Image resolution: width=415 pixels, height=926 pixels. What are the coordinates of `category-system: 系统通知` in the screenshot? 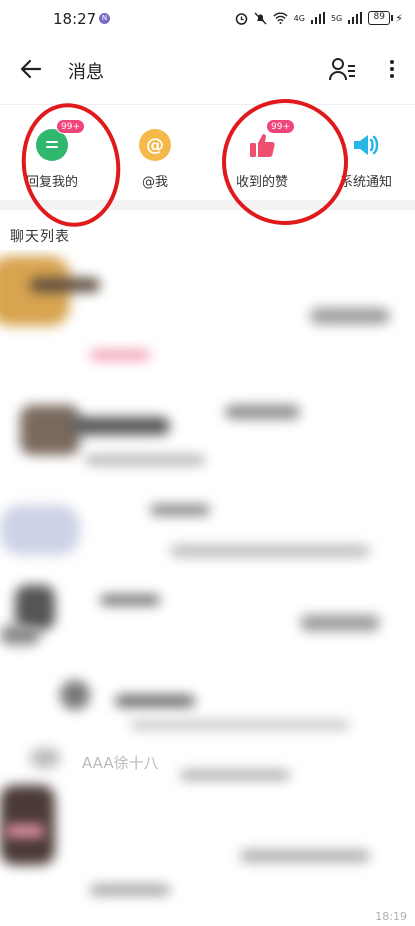 It's located at (366, 159).